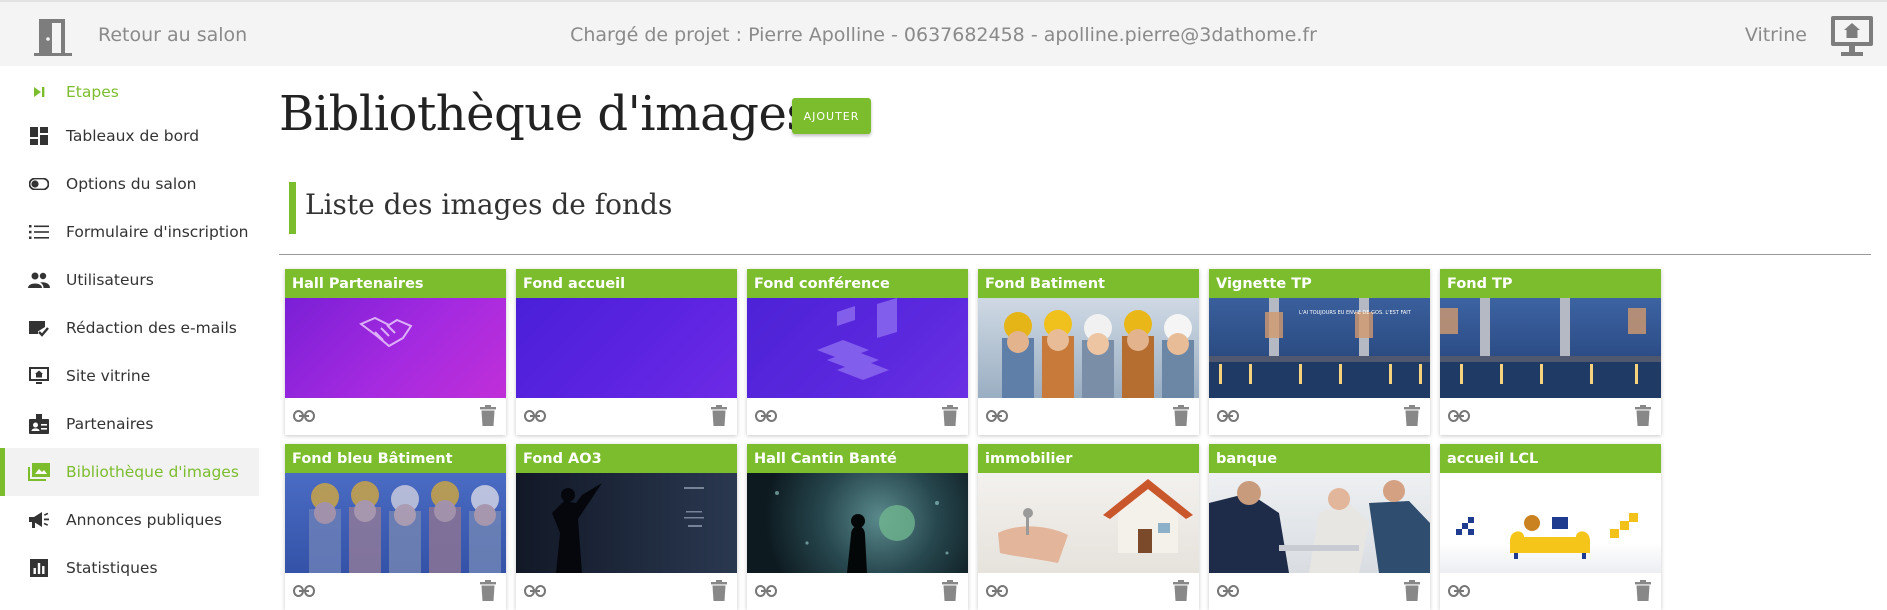 The width and height of the screenshot is (1887, 610). What do you see at coordinates (489, 204) in the screenshot?
I see `section-title: Liste des images de fonds` at bounding box center [489, 204].